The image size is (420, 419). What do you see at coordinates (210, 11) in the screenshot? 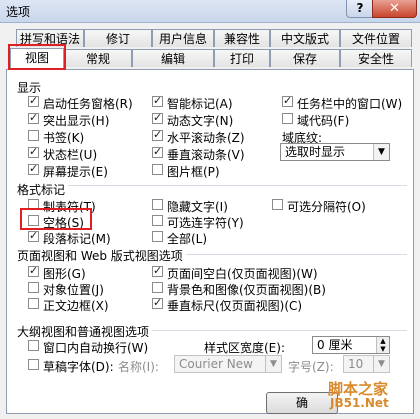
I see `title-bar: 选项 ? ✕` at bounding box center [210, 11].